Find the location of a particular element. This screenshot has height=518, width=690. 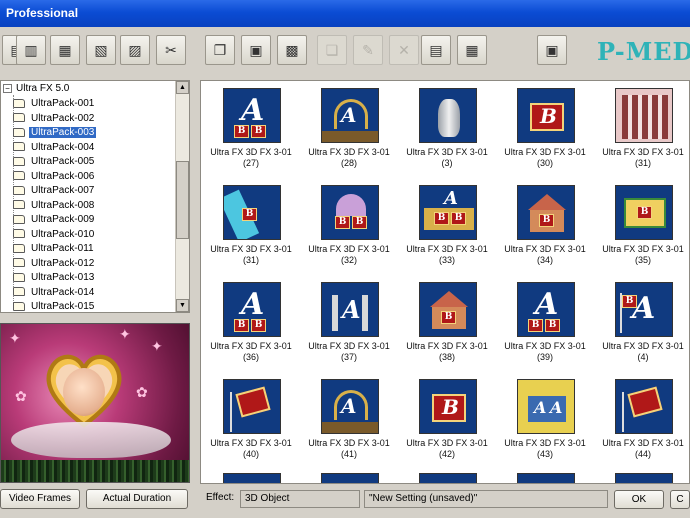

tree-scrollbar: ▲ ▼ is located at coordinates (182, 196).